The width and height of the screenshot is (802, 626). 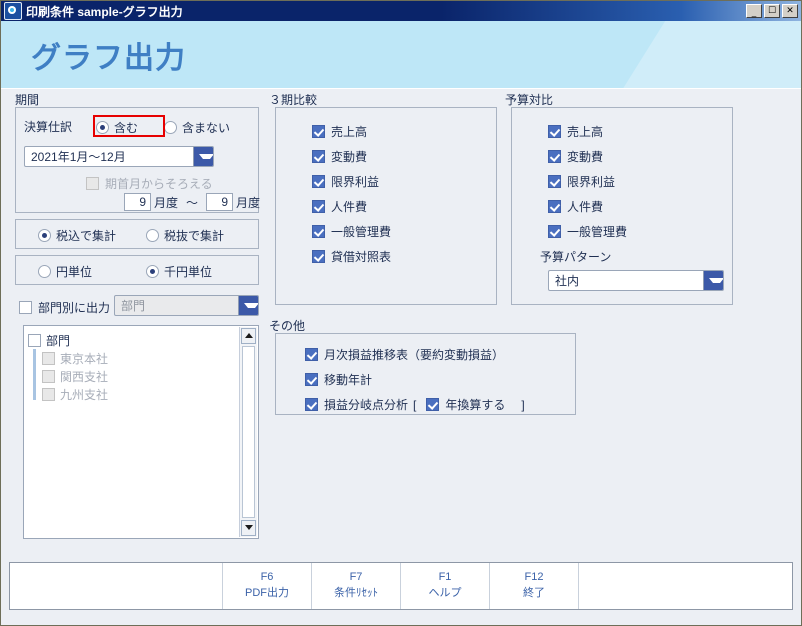 I want to click on tree-root-label: 部門, so click(x=58, y=340).